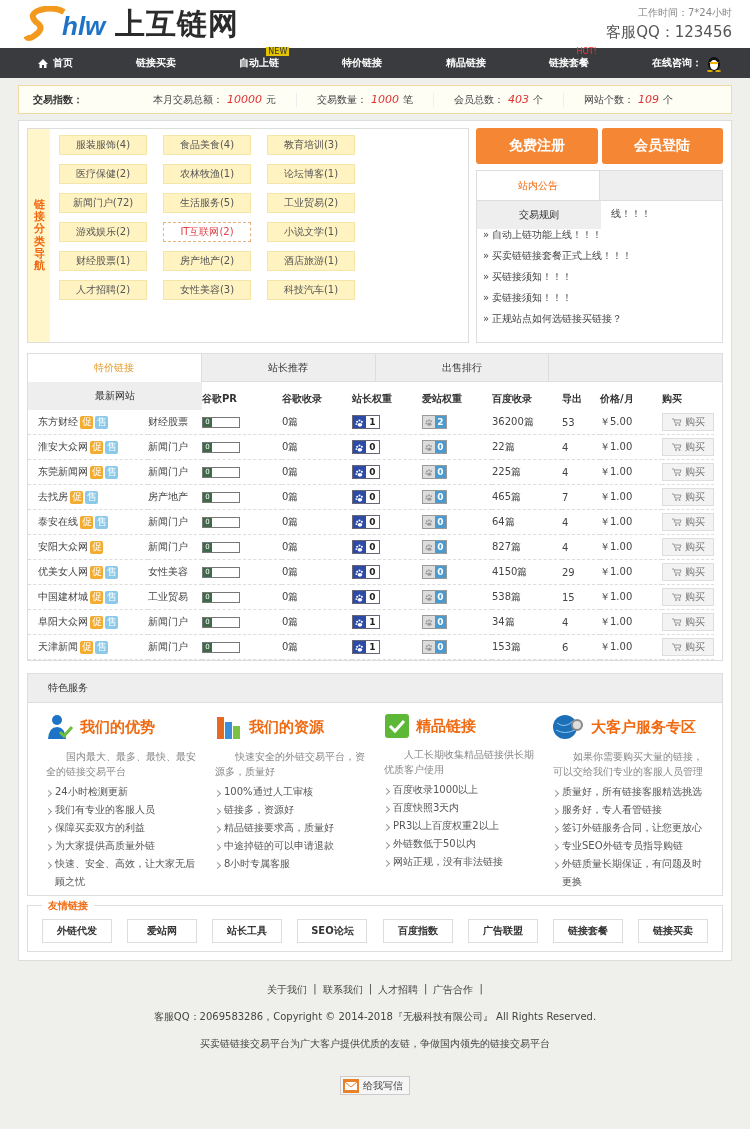 Image resolution: width=750 pixels, height=1129 pixels. Describe the element at coordinates (103, 232) in the screenshot. I see `category-tag: 游戏娱乐(2)` at that location.